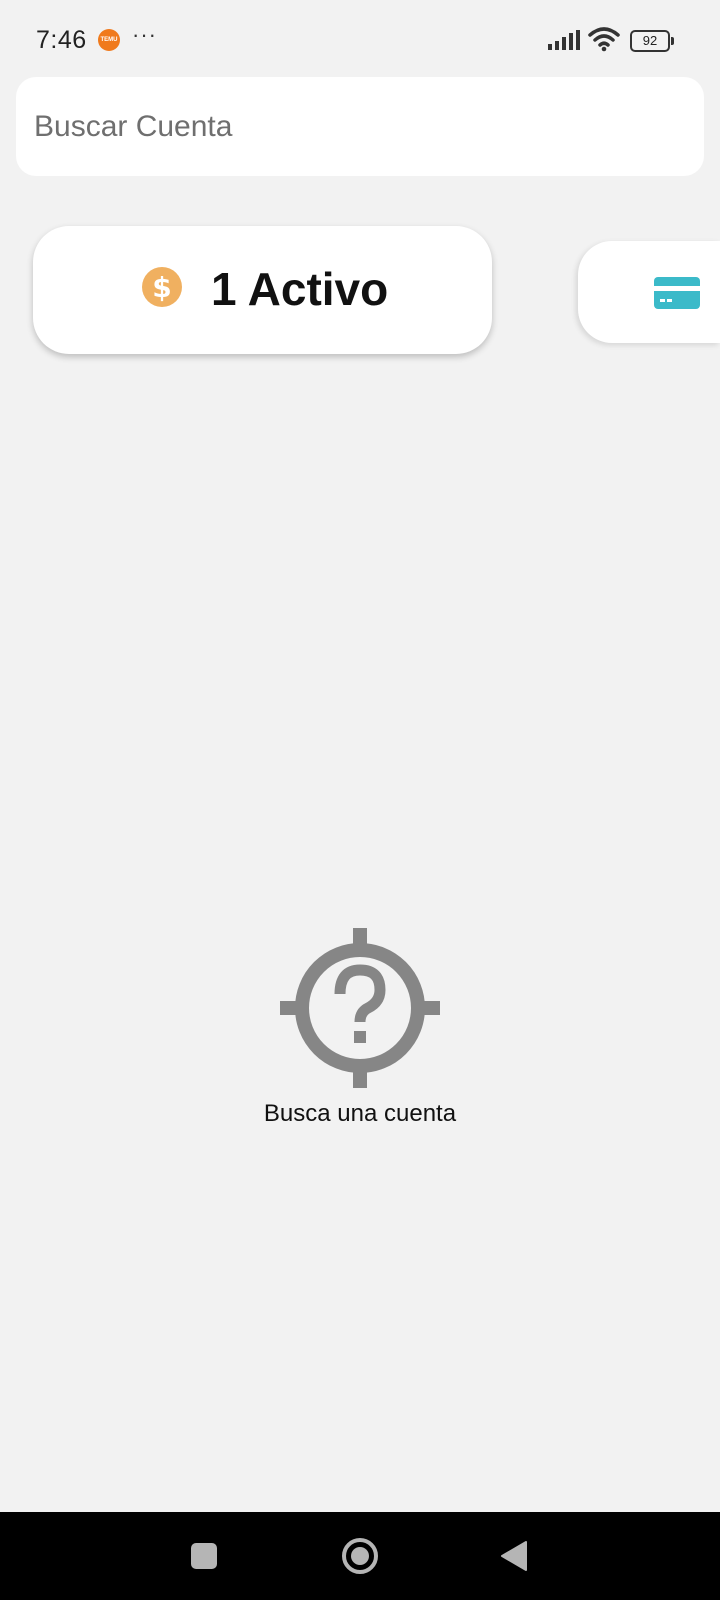  I want to click on wifi-icon, so click(604, 39).